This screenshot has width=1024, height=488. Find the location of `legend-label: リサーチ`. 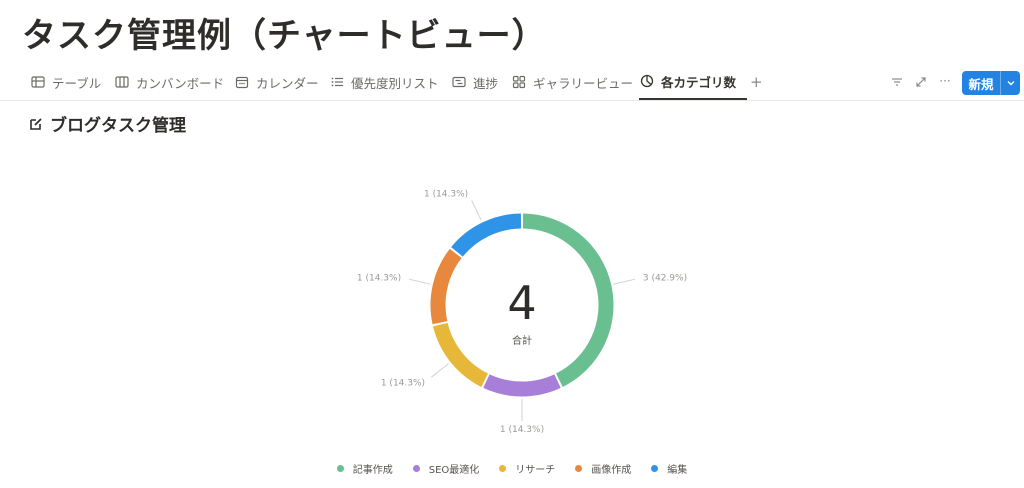

legend-label: リサーチ is located at coordinates (535, 470).